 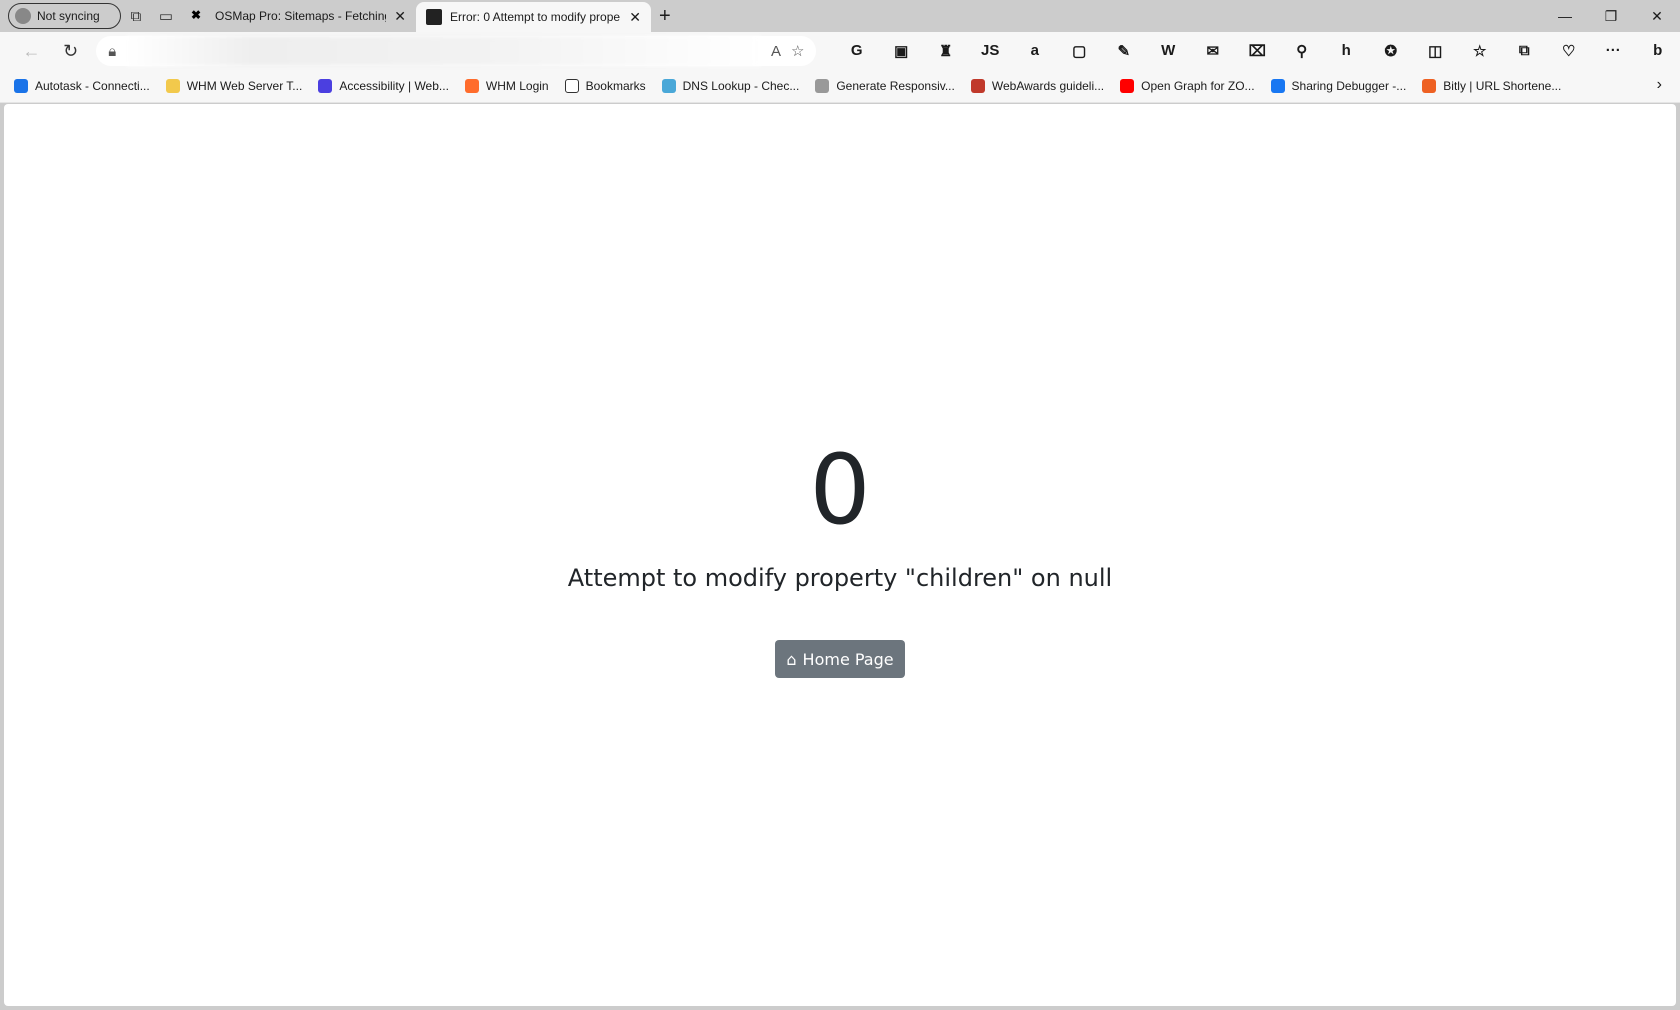 What do you see at coordinates (112, 51) in the screenshot?
I see `lock-icon: 🔒︎` at bounding box center [112, 51].